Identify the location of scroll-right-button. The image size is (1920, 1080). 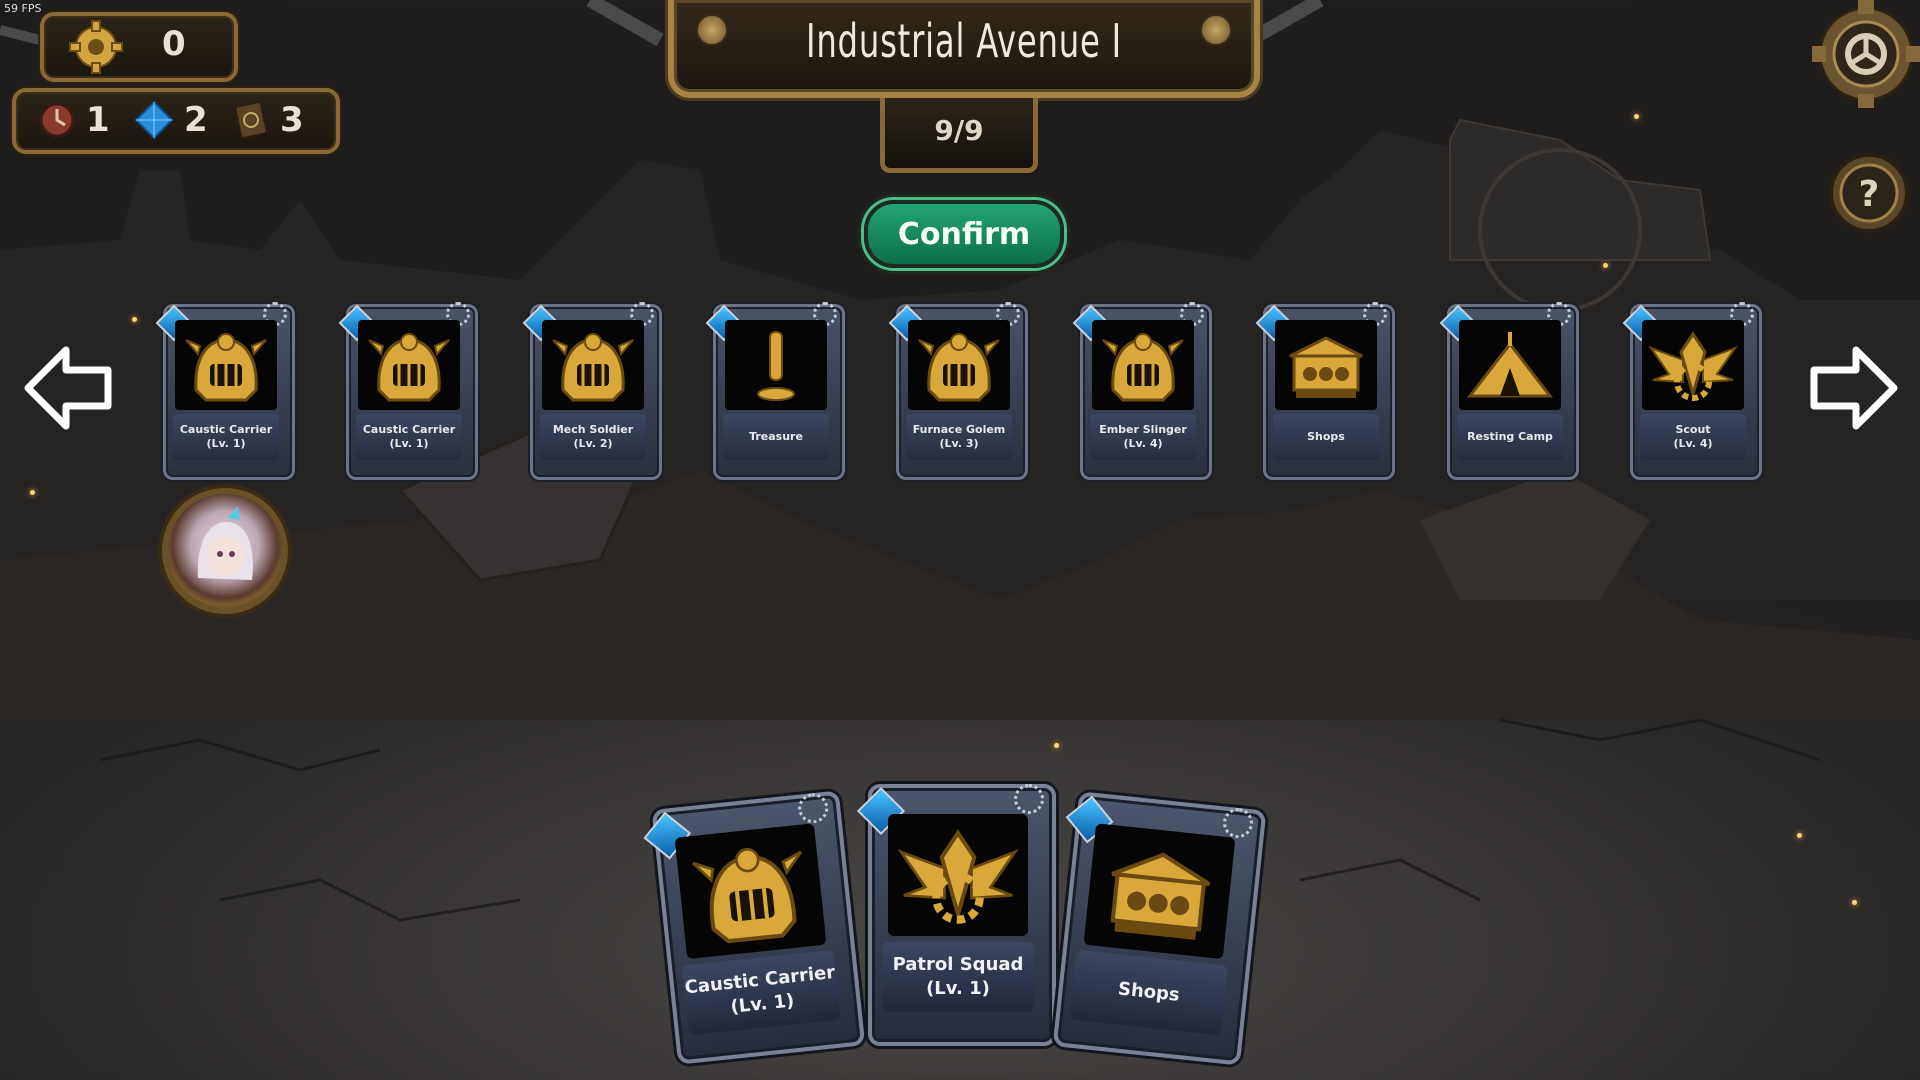
(1854, 388).